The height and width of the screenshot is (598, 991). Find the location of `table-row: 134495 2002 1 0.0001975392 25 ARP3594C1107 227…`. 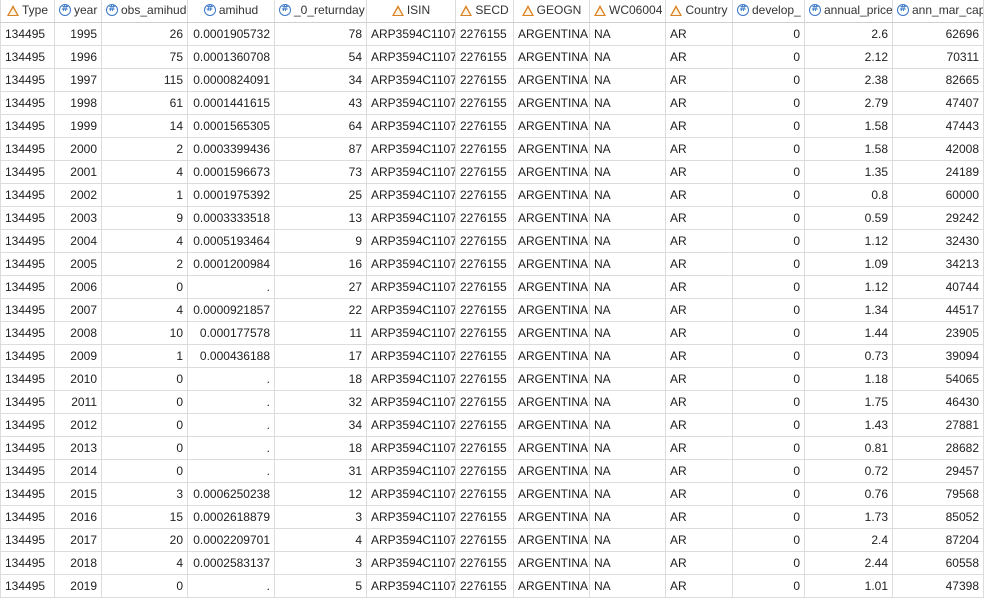

table-row: 134495 2002 1 0.0001975392 25 ARP3594C1107 227… is located at coordinates (492, 194).